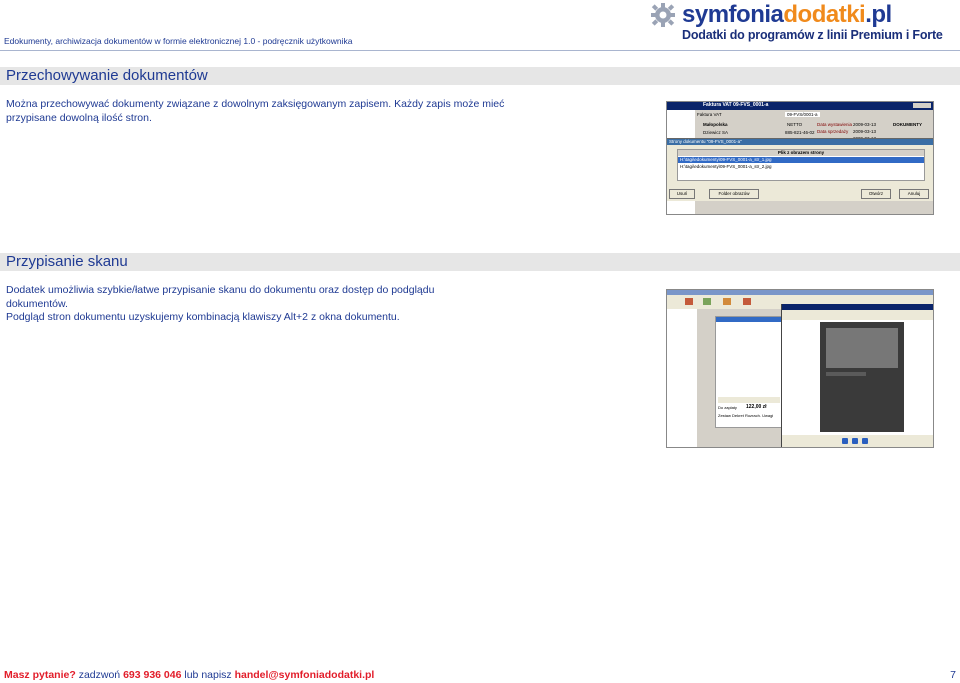 The width and height of the screenshot is (960, 683). Describe the element at coordinates (795, 124) in the screenshot. I see `vat-type: NETTO` at that location.